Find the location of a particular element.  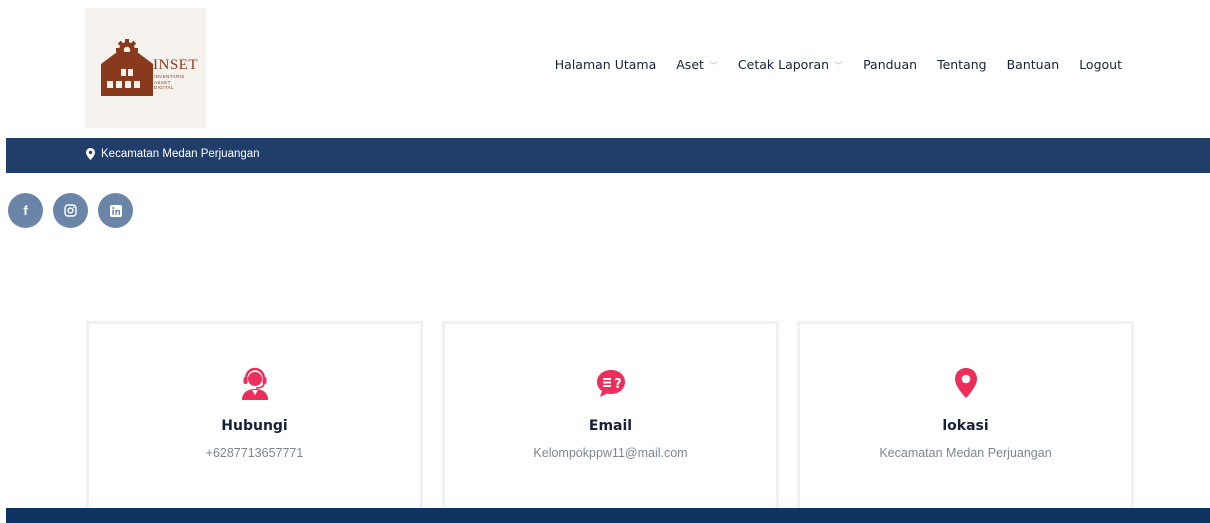

instagram-icon is located at coordinates (70, 210).